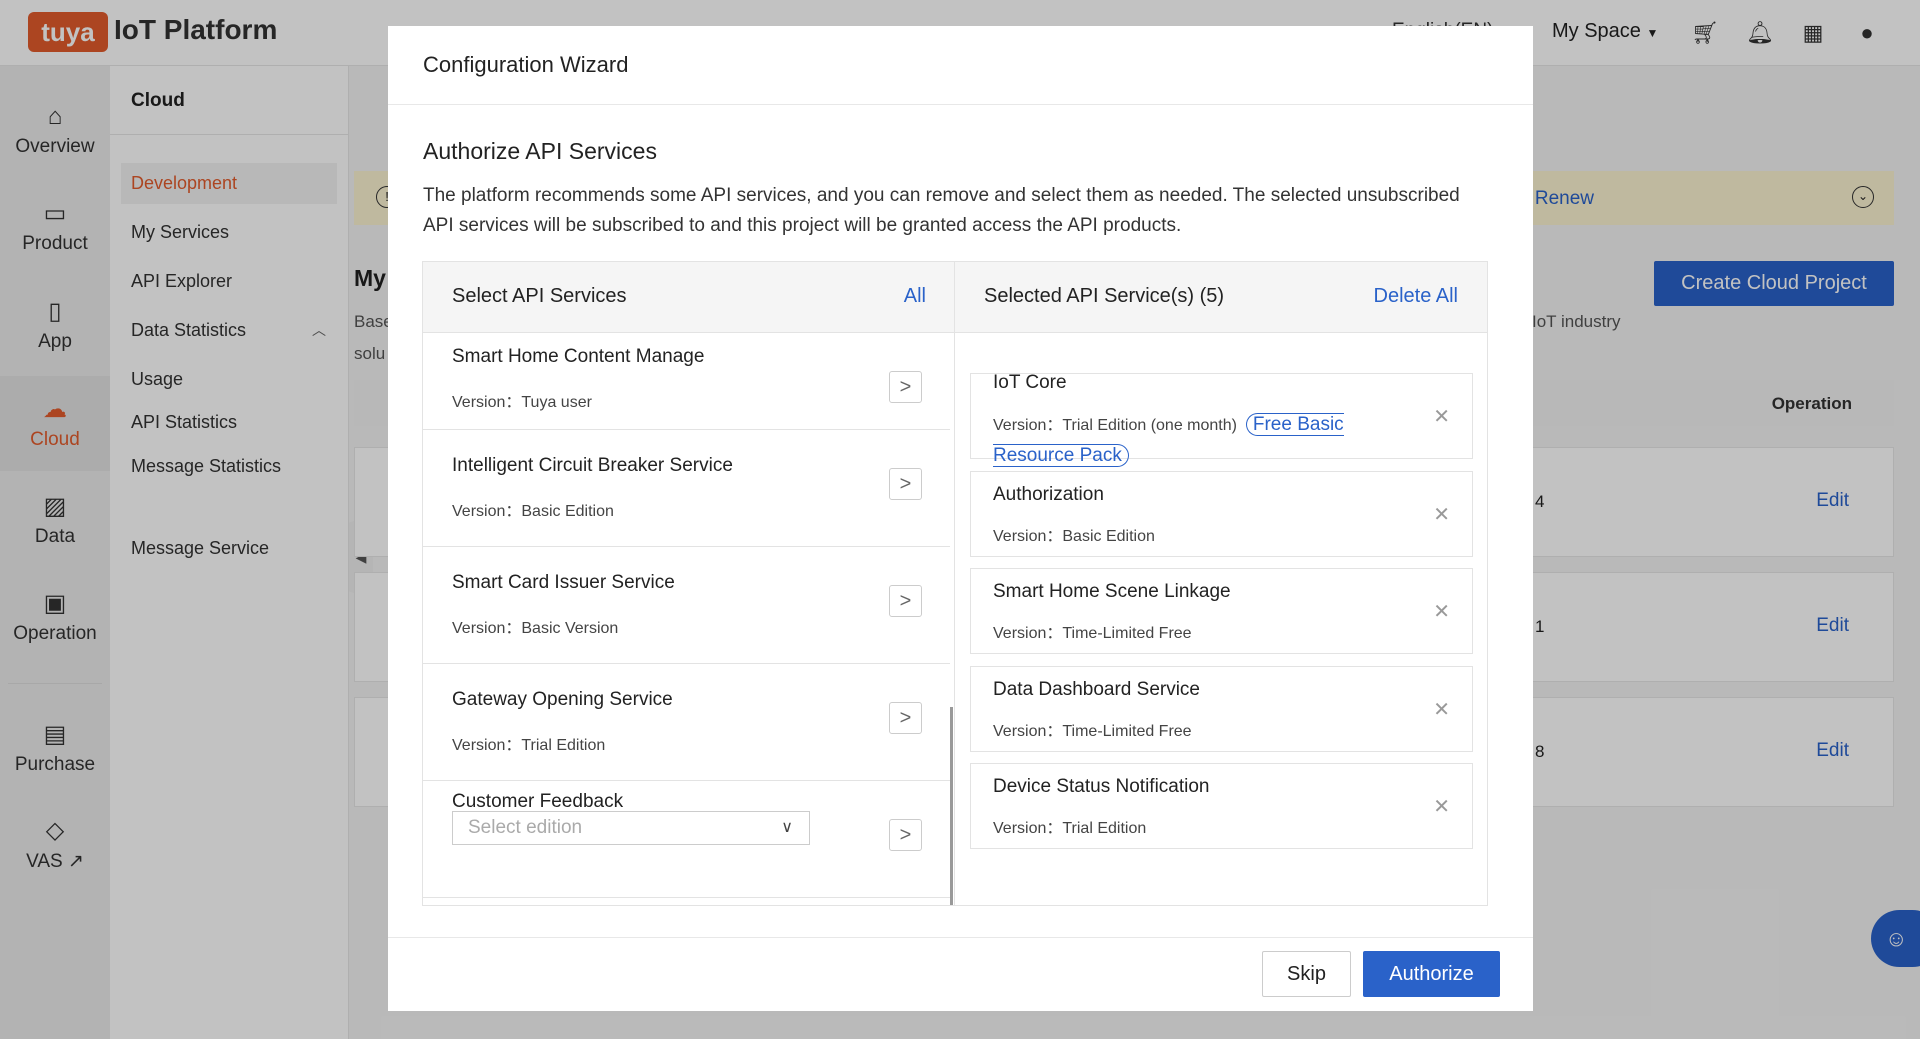 This screenshot has width=1920, height=1039. Describe the element at coordinates (915, 296) in the screenshot. I see `select-all-link: All` at that location.